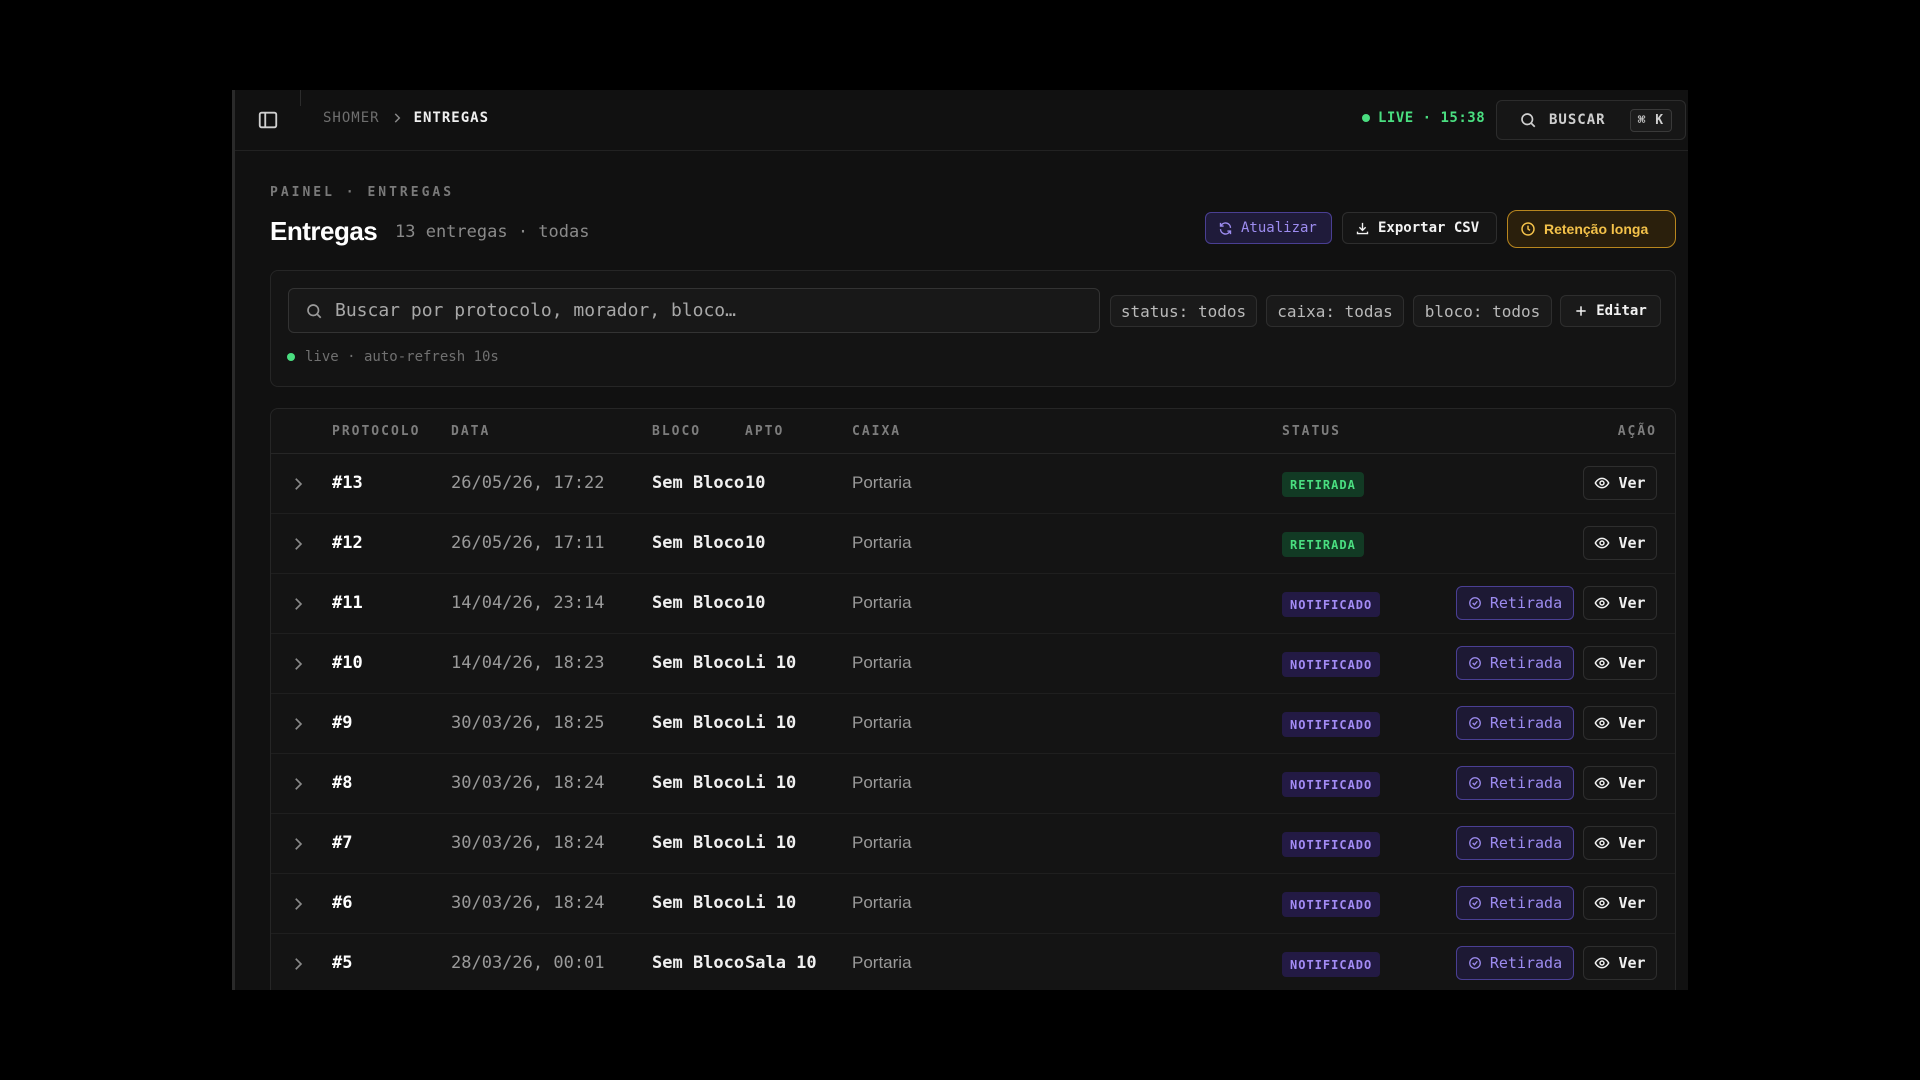  I want to click on edit-label: Editar, so click(1621, 311).